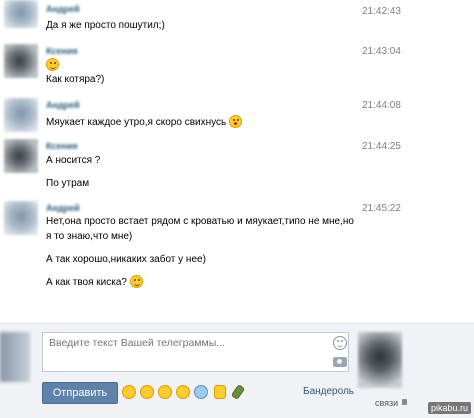 This screenshot has height=418, width=474. Describe the element at coordinates (68, 183) in the screenshot. I see `message-text: По утрам` at that location.